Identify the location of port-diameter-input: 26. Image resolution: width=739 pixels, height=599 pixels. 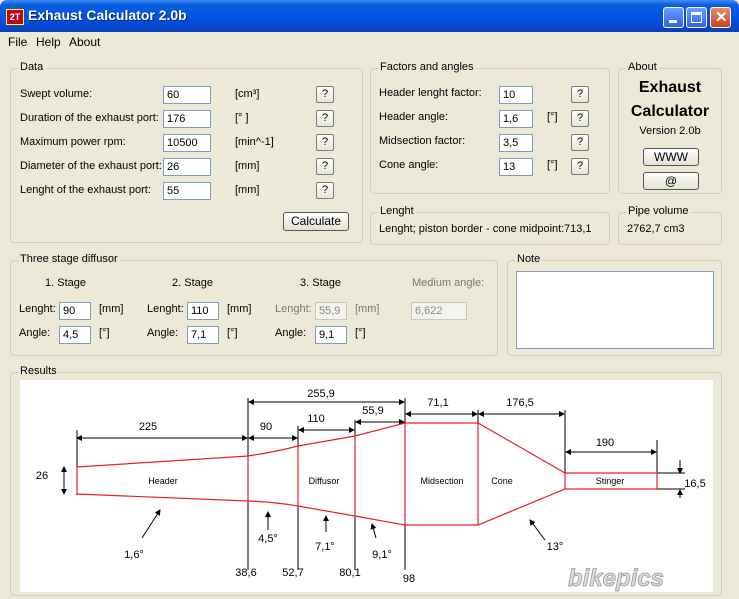
(187, 167).